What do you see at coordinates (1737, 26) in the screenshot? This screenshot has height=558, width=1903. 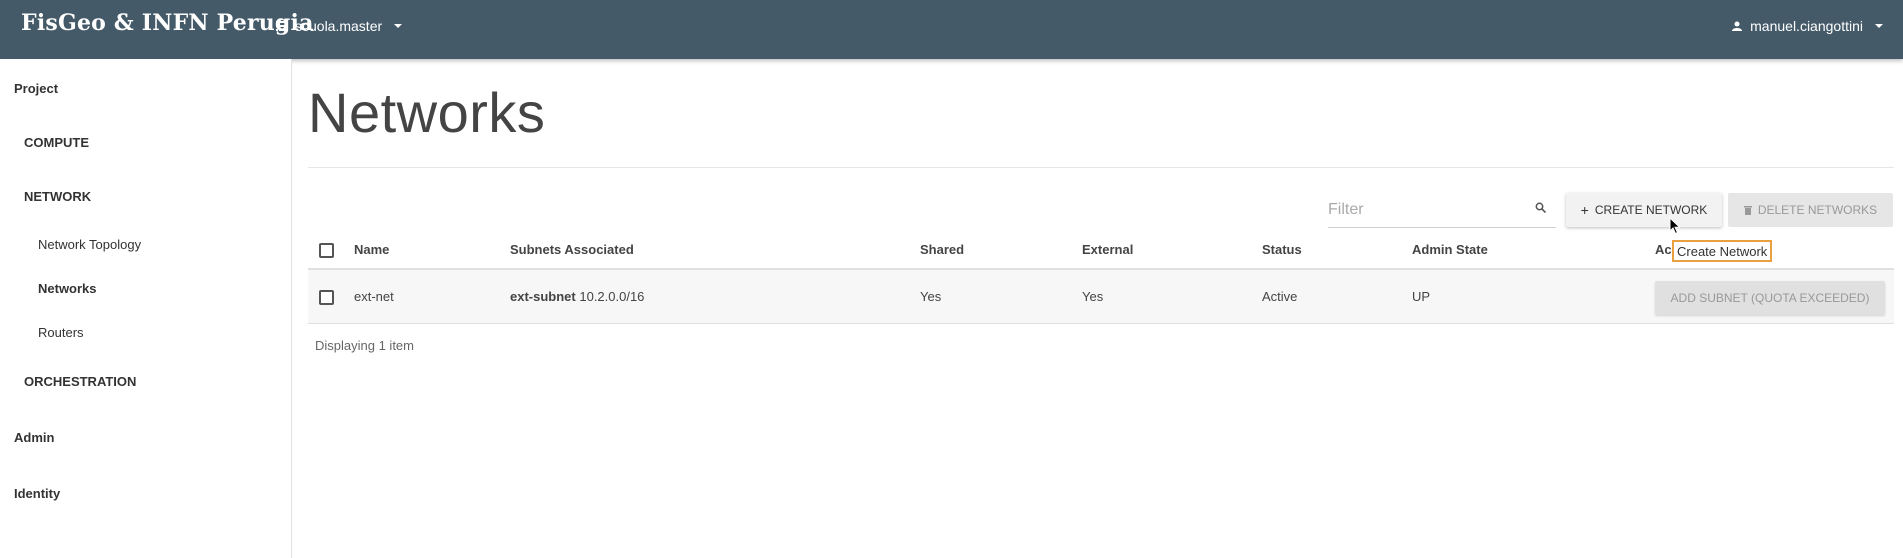 I see `user-icon` at bounding box center [1737, 26].